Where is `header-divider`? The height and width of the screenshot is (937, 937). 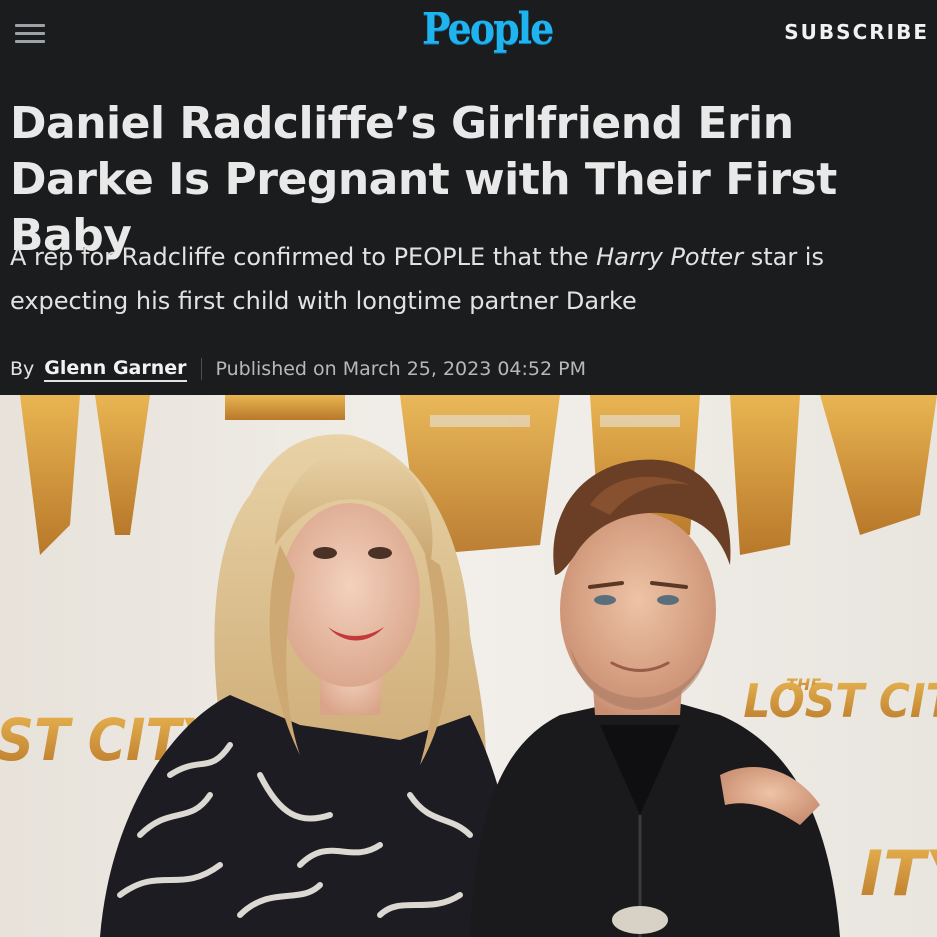
header-divider is located at coordinates (468, 74).